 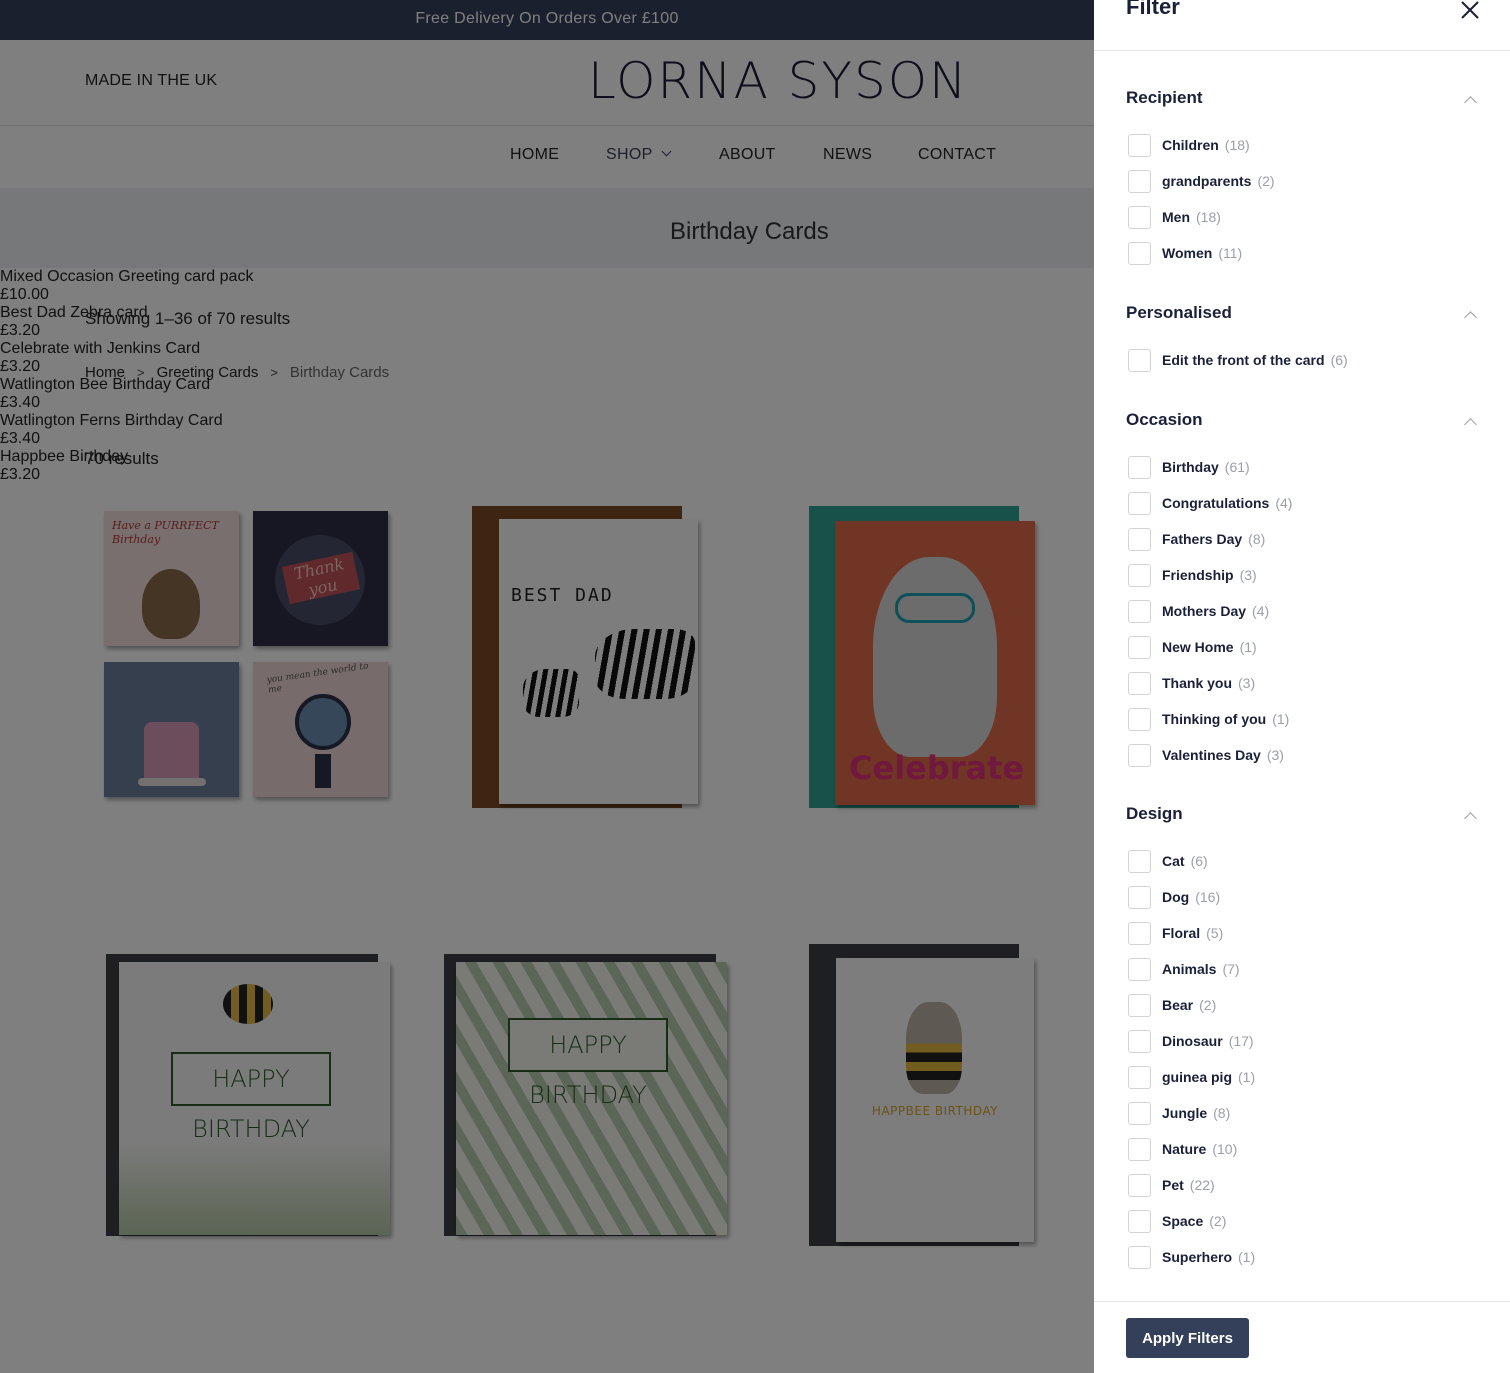 I want to click on close-icon, so click(x=1470, y=10).